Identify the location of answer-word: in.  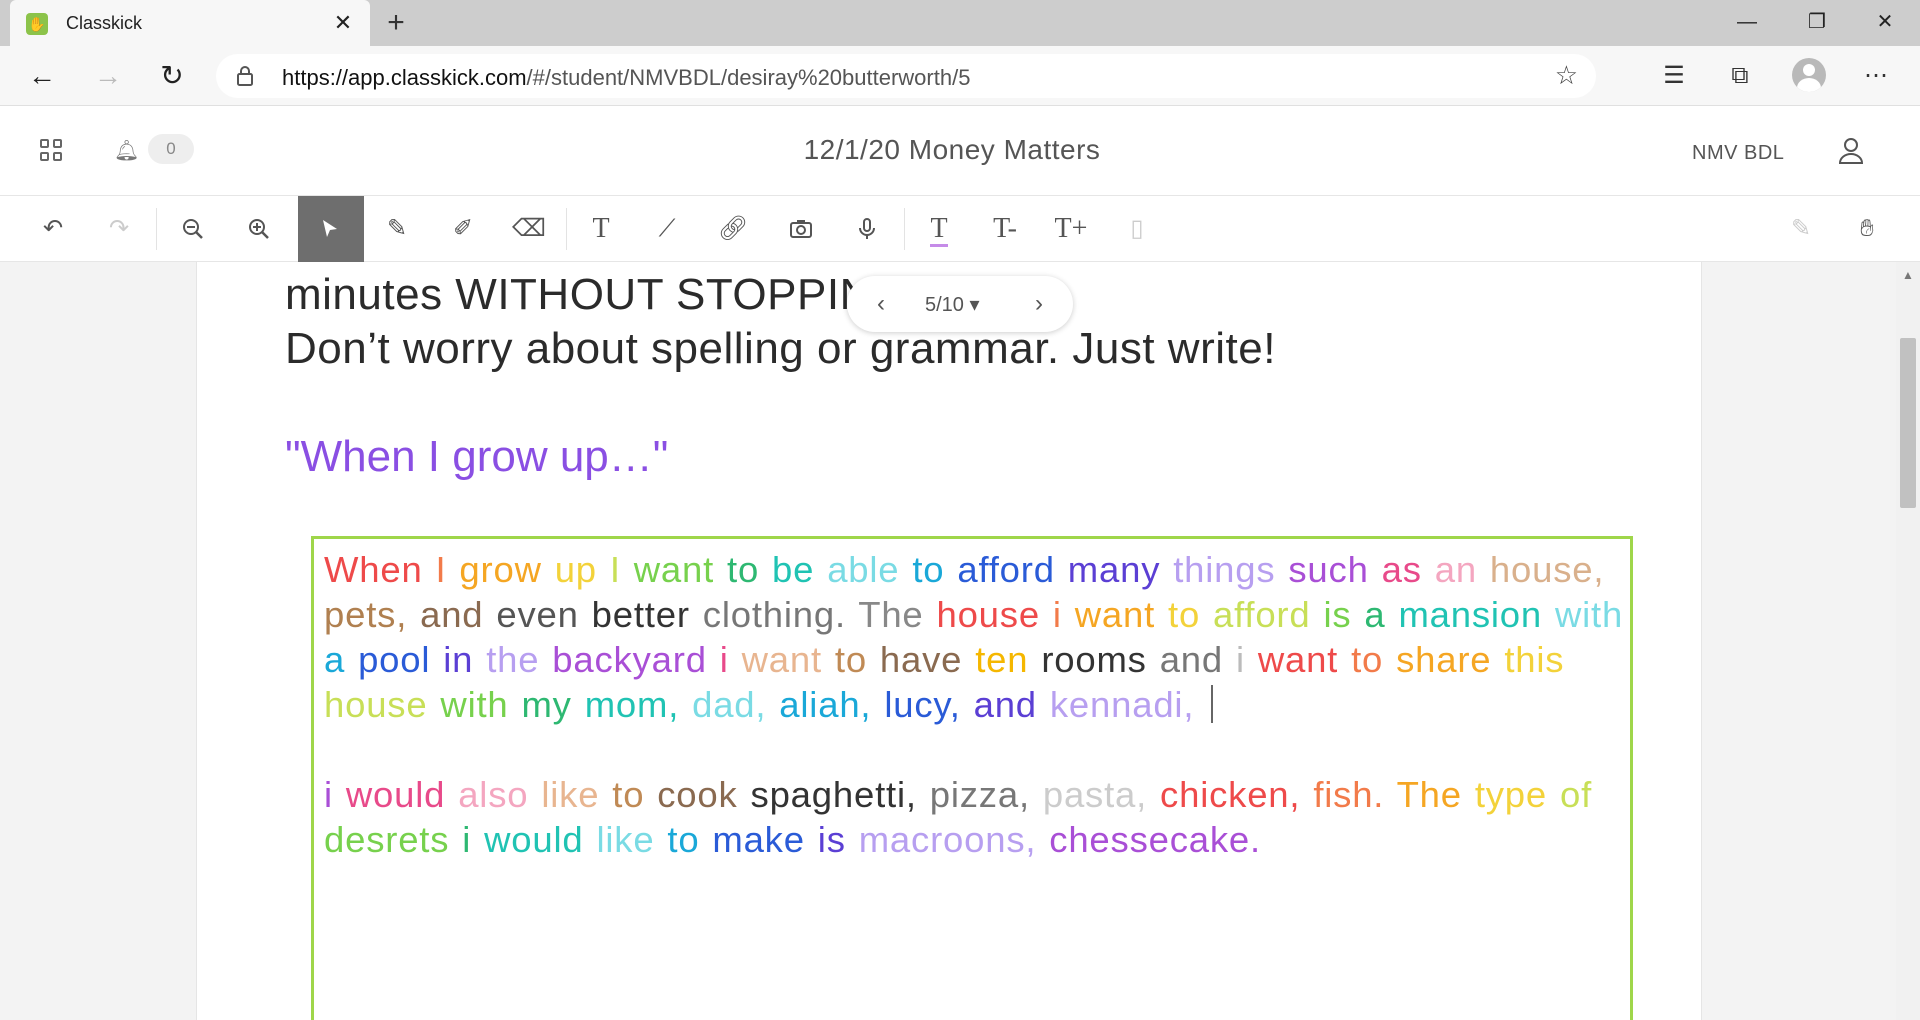
(458, 659).